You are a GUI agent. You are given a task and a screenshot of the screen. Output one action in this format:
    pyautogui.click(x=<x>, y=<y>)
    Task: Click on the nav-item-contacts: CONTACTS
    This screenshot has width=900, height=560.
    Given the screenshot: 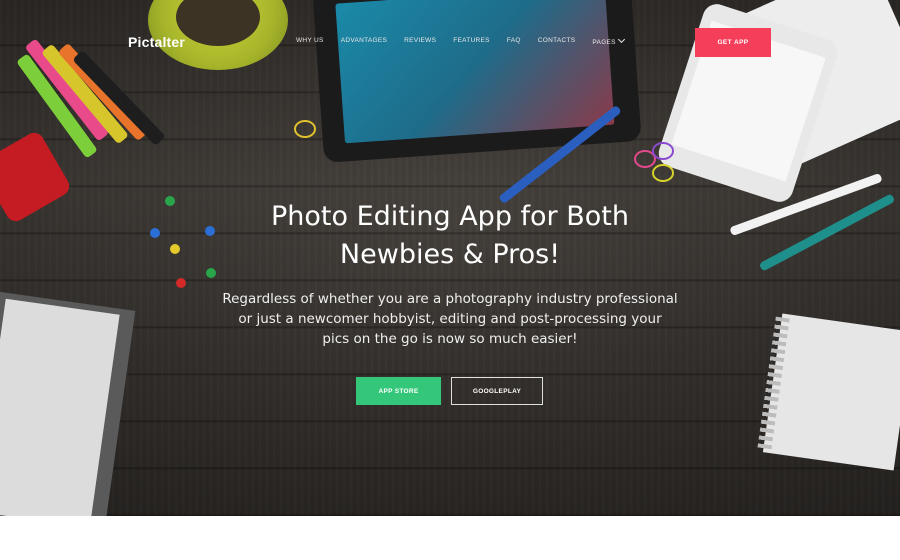 What is the action you would take?
    pyautogui.click(x=557, y=41)
    